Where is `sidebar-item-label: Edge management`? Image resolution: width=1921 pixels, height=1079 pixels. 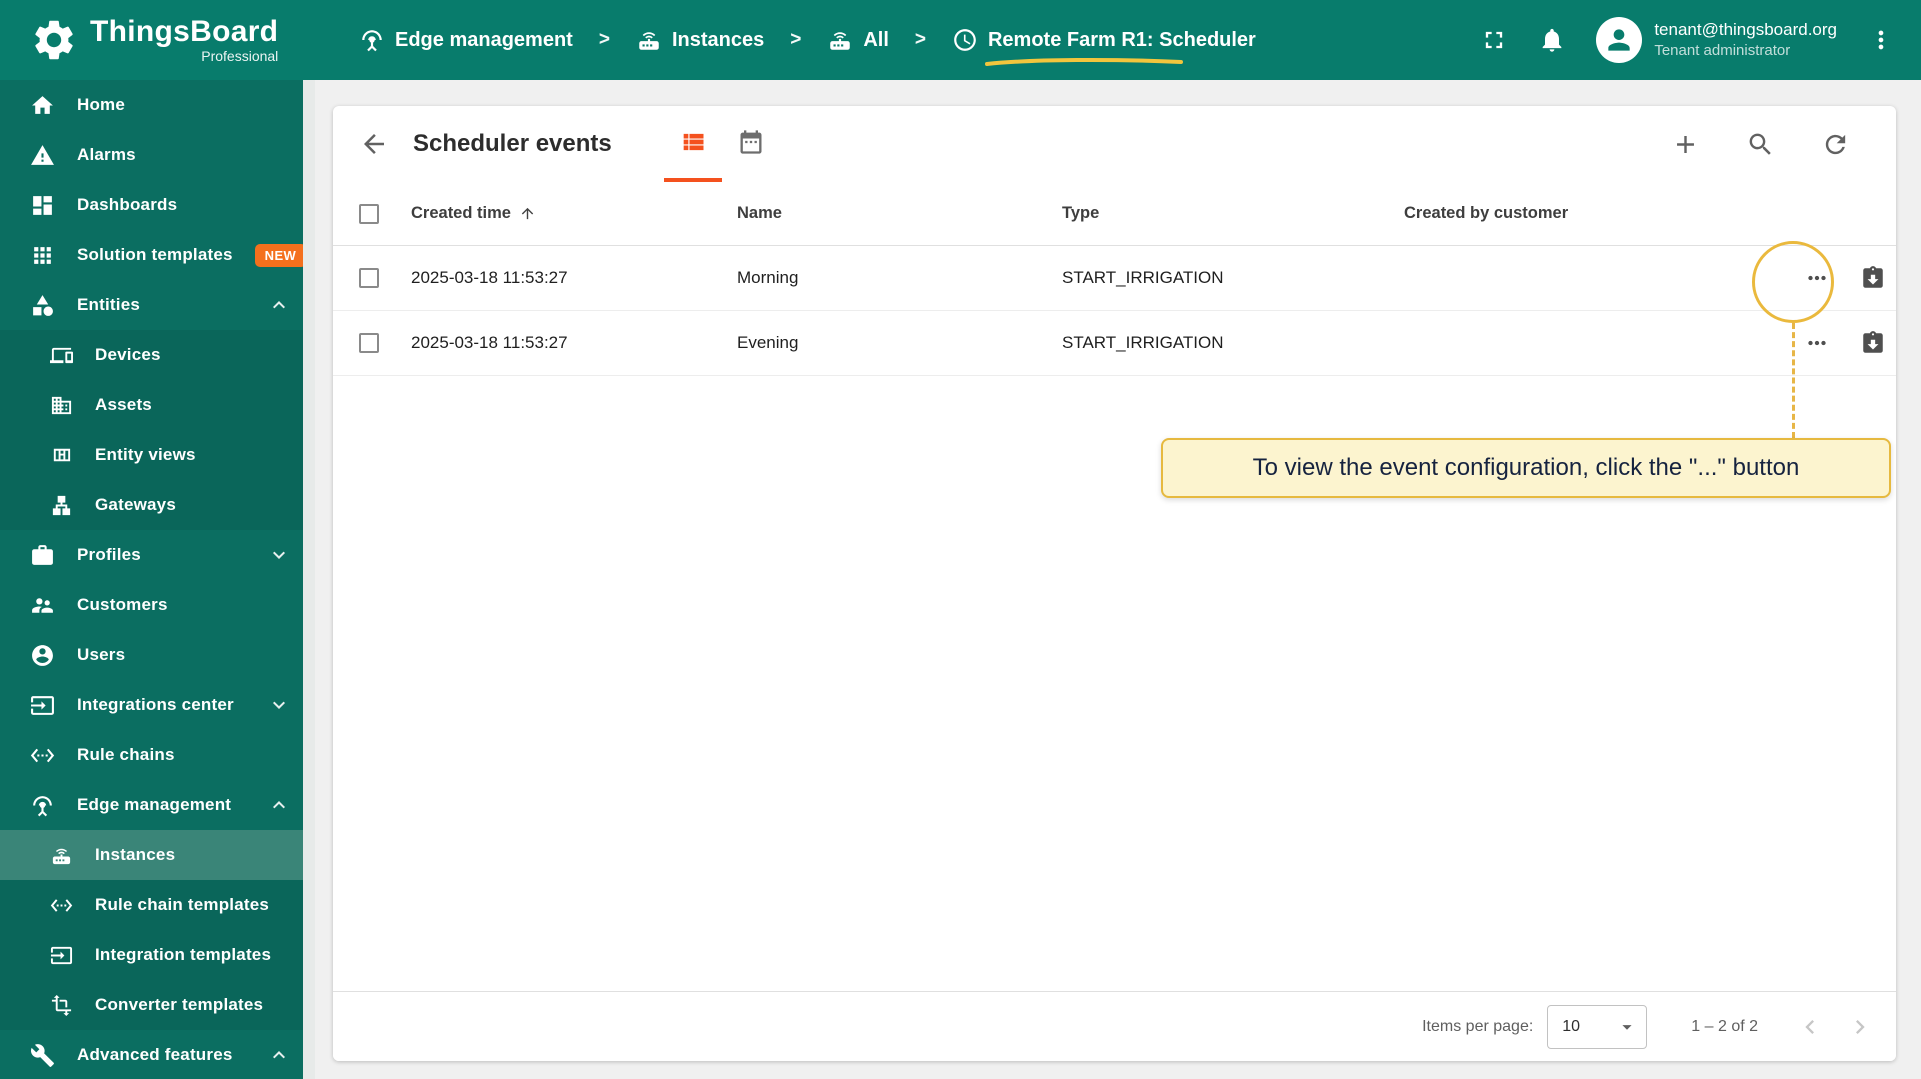 sidebar-item-label: Edge management is located at coordinates (154, 804).